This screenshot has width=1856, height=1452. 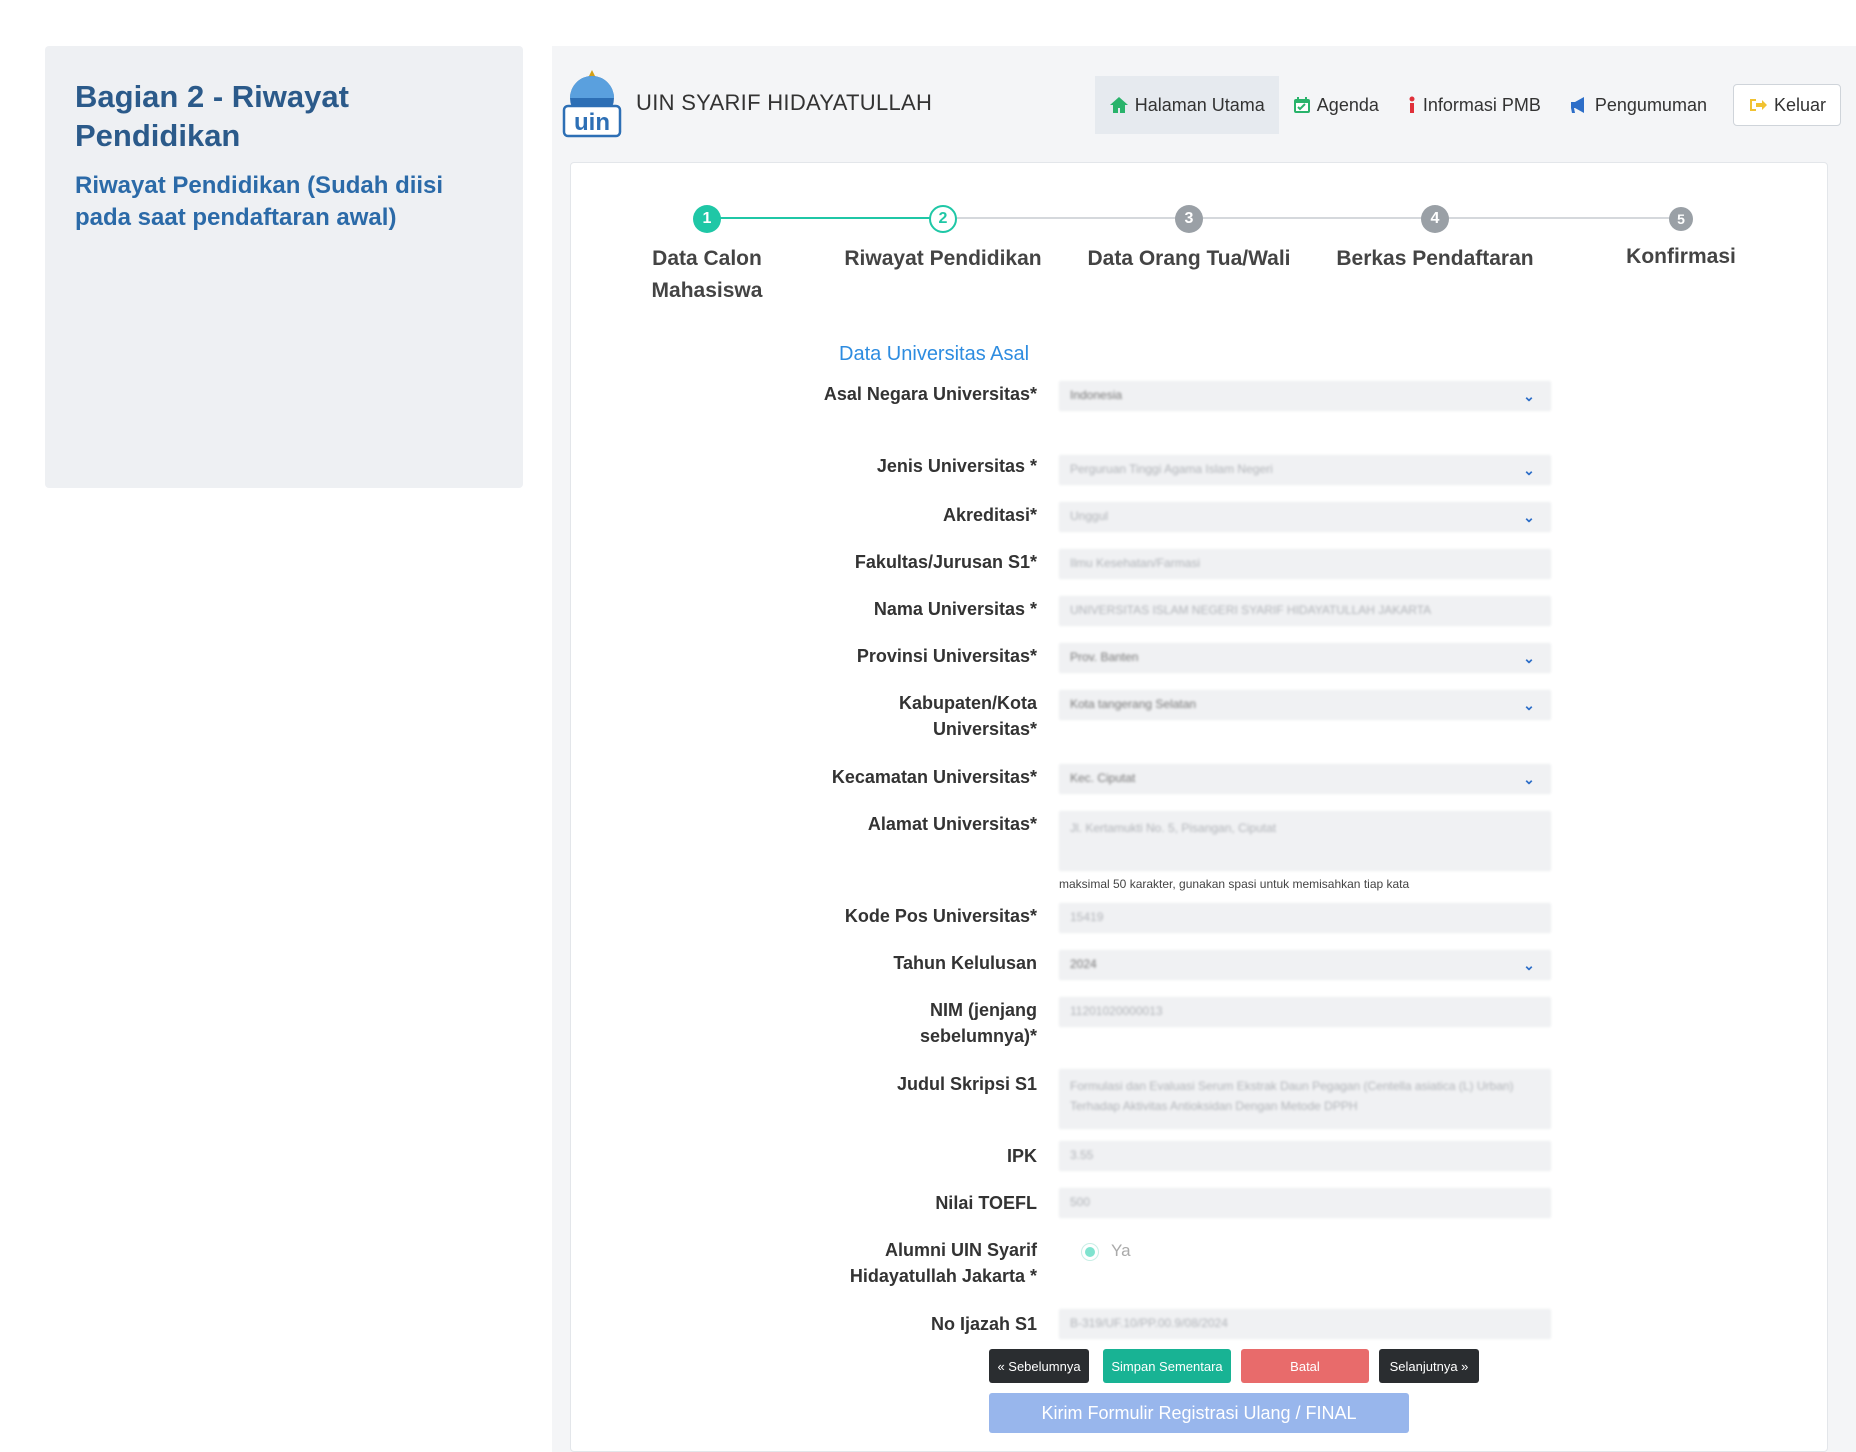 I want to click on province-select: Prov. Banten, so click(x=1305, y=658).